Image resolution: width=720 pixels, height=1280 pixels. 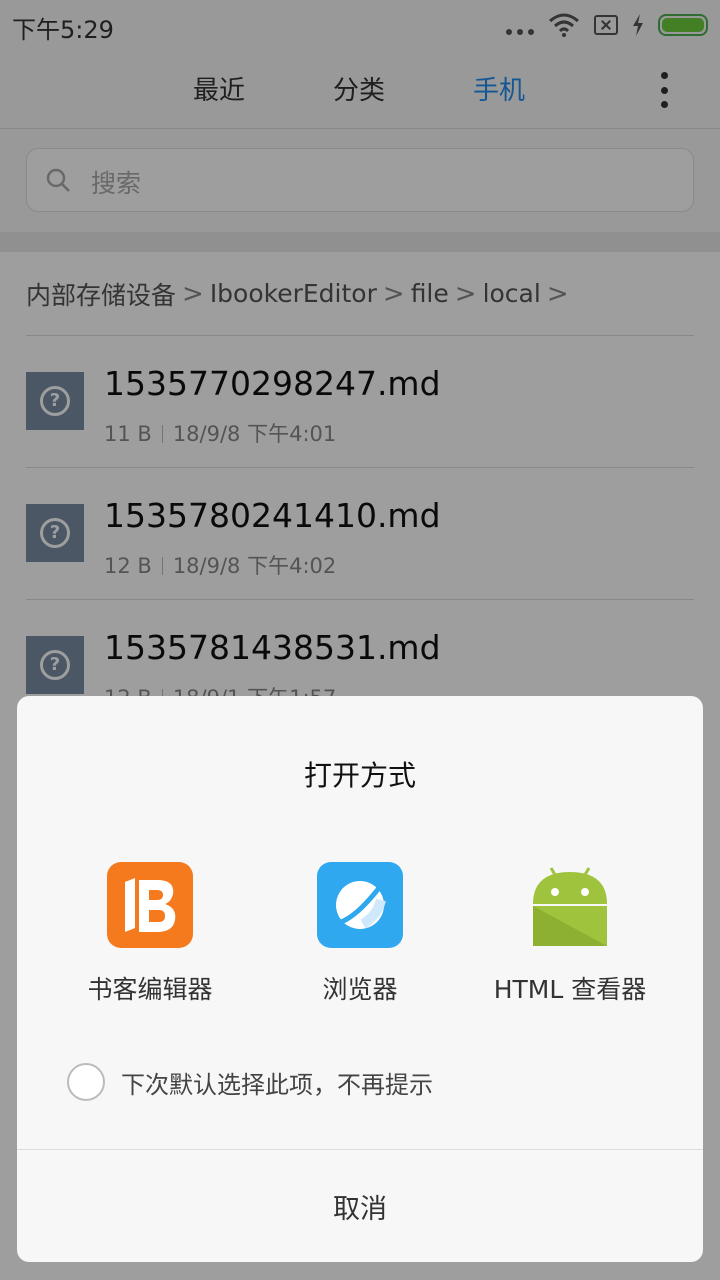 I want to click on default-label: 下次默认选择此项，不再提示, so click(x=277, y=1084).